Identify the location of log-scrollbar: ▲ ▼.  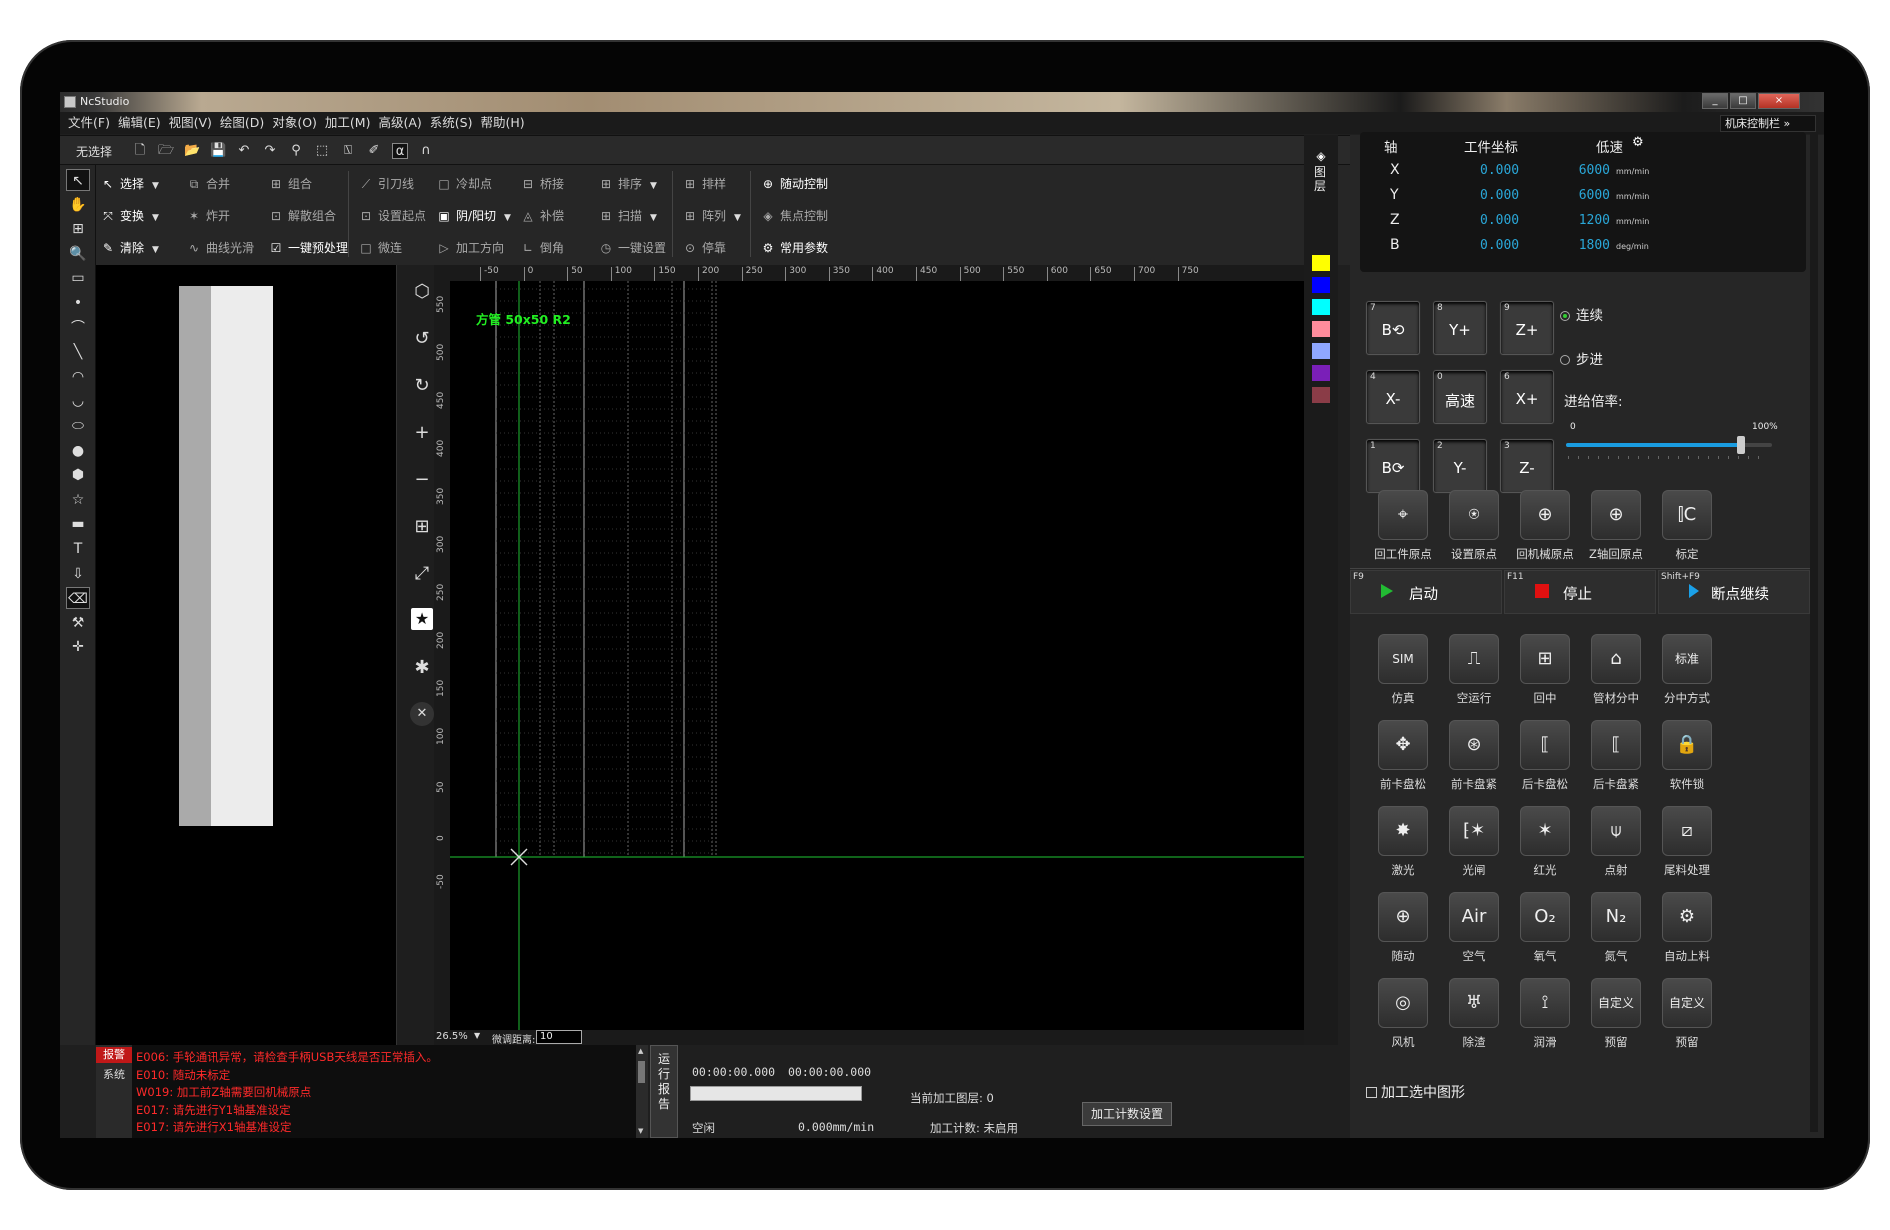
(642, 1091).